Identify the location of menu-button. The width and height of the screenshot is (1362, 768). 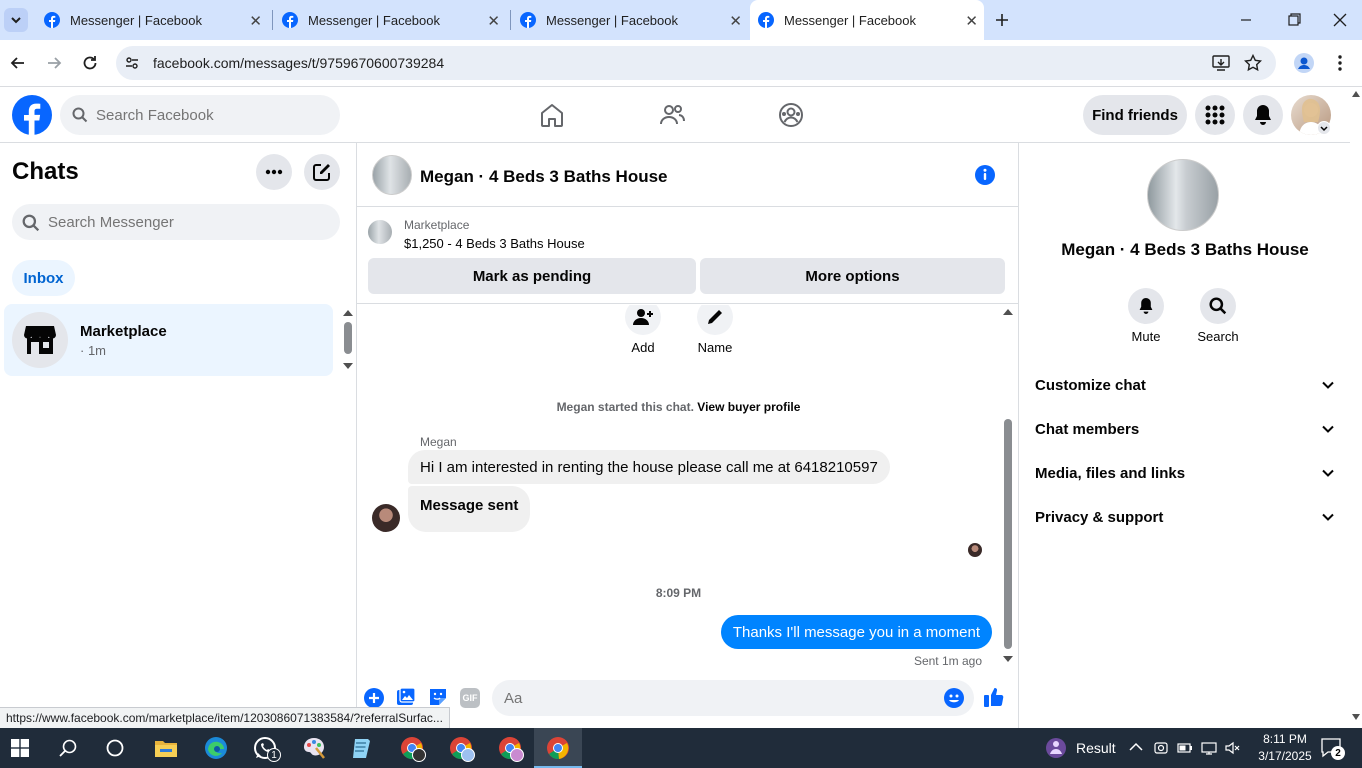
(1215, 115).